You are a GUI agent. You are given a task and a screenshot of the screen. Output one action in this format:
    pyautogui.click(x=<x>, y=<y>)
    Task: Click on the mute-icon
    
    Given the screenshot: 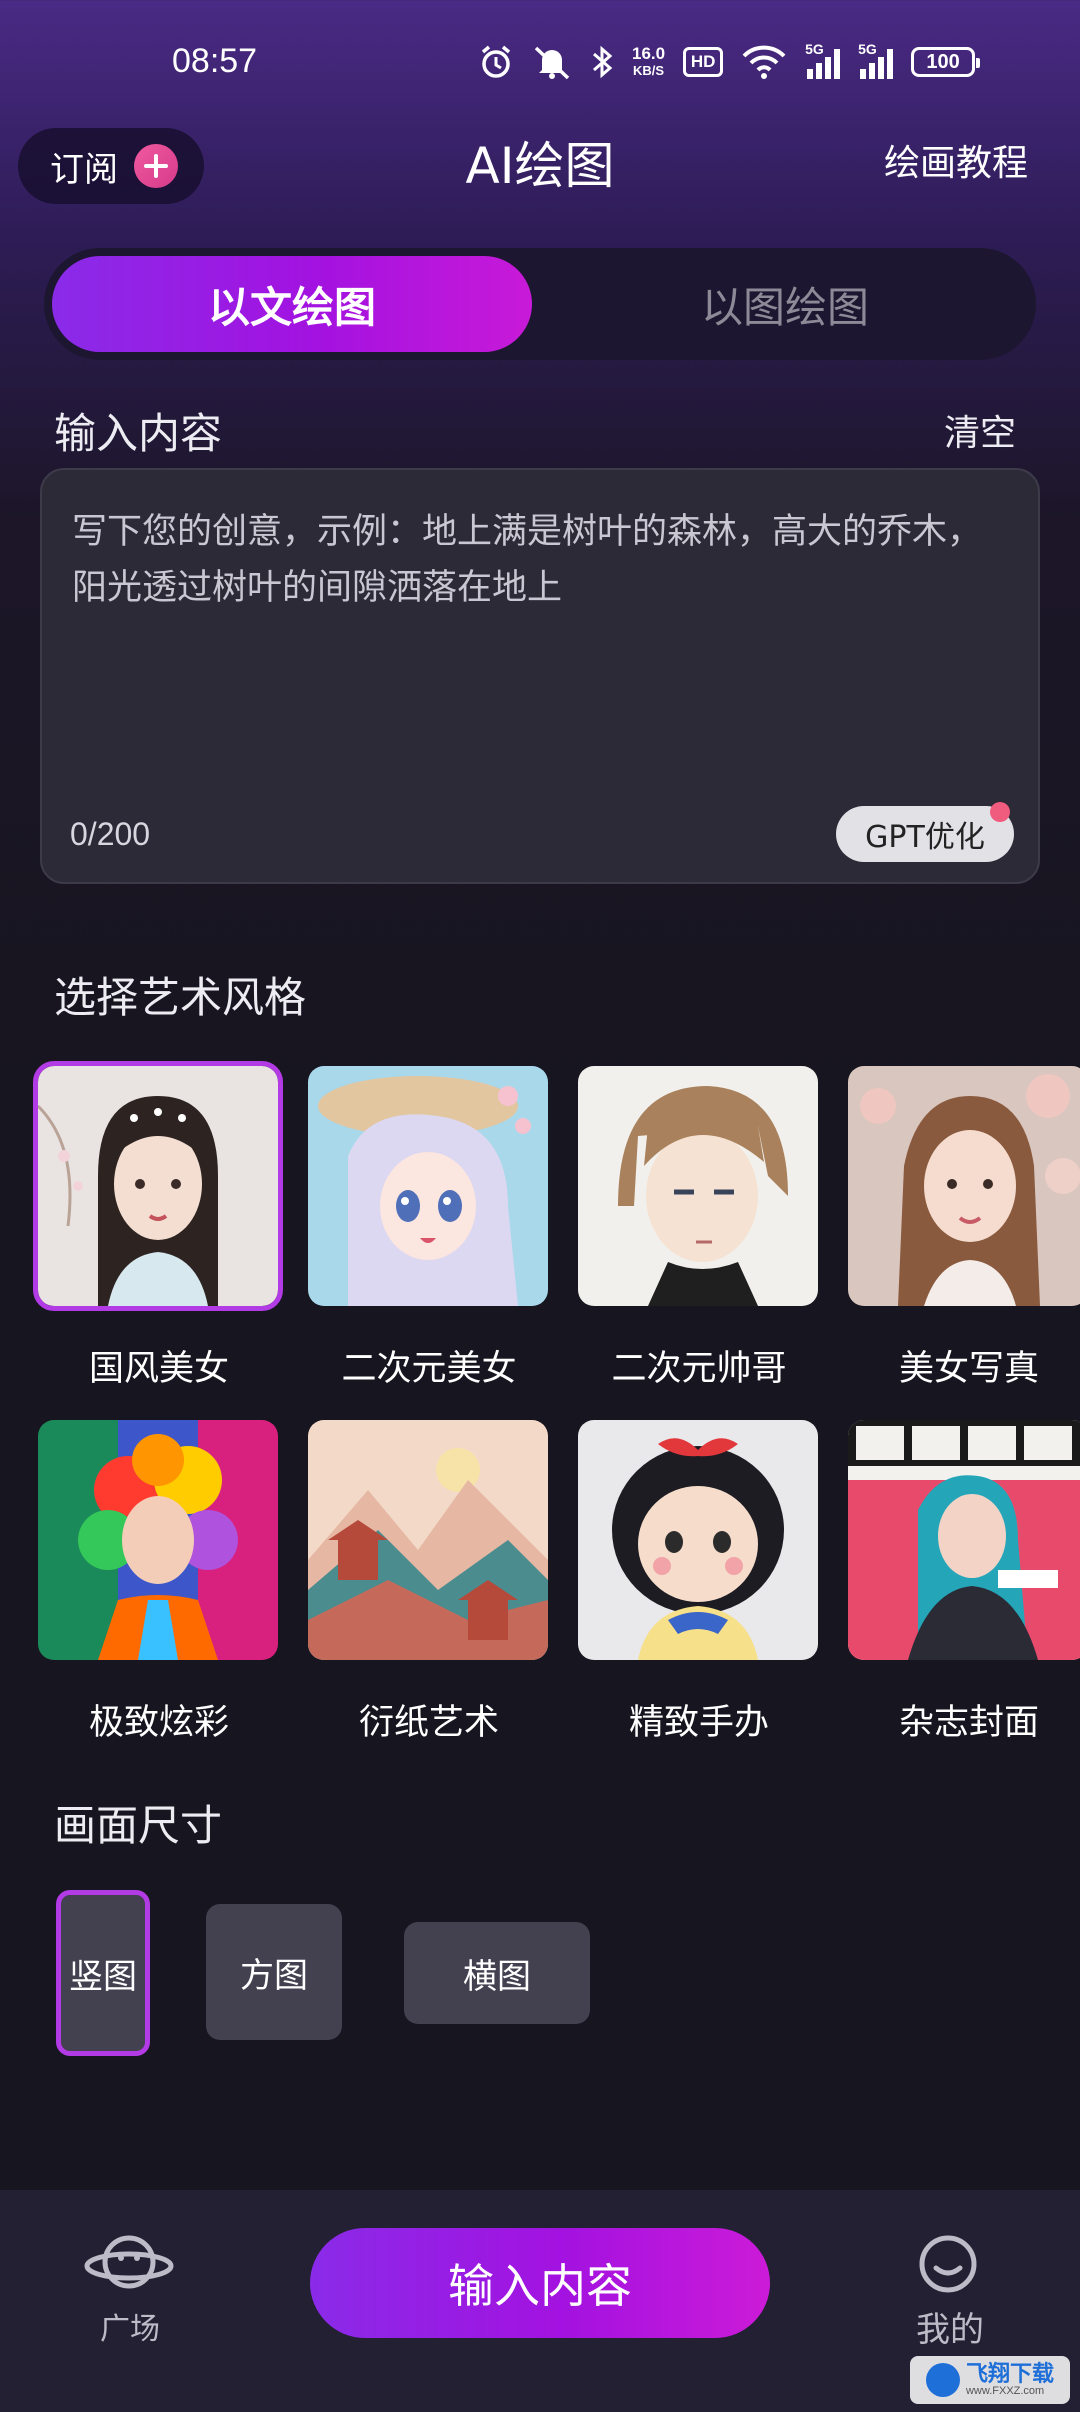 What is the action you would take?
    pyautogui.click(x=552, y=63)
    